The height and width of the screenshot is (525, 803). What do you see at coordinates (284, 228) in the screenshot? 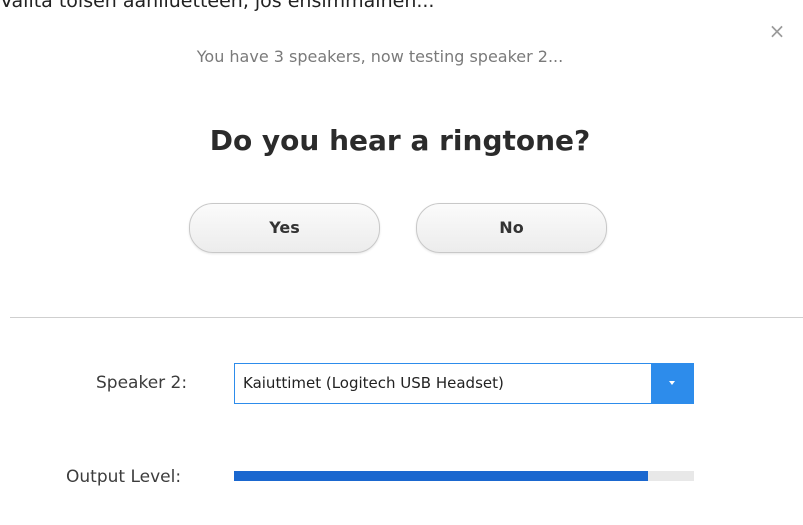
I see `yes-button: Yes` at bounding box center [284, 228].